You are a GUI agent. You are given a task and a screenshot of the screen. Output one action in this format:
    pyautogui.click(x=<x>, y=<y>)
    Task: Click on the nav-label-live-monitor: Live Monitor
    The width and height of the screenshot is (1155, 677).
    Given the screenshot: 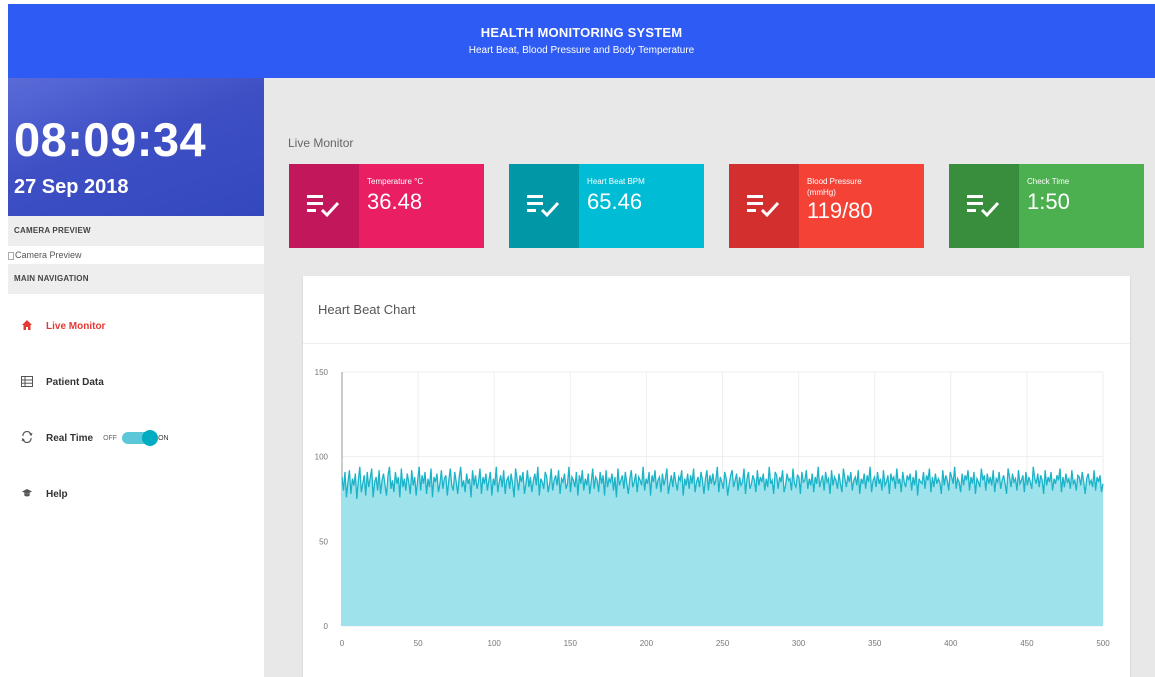 What is the action you would take?
    pyautogui.click(x=76, y=326)
    